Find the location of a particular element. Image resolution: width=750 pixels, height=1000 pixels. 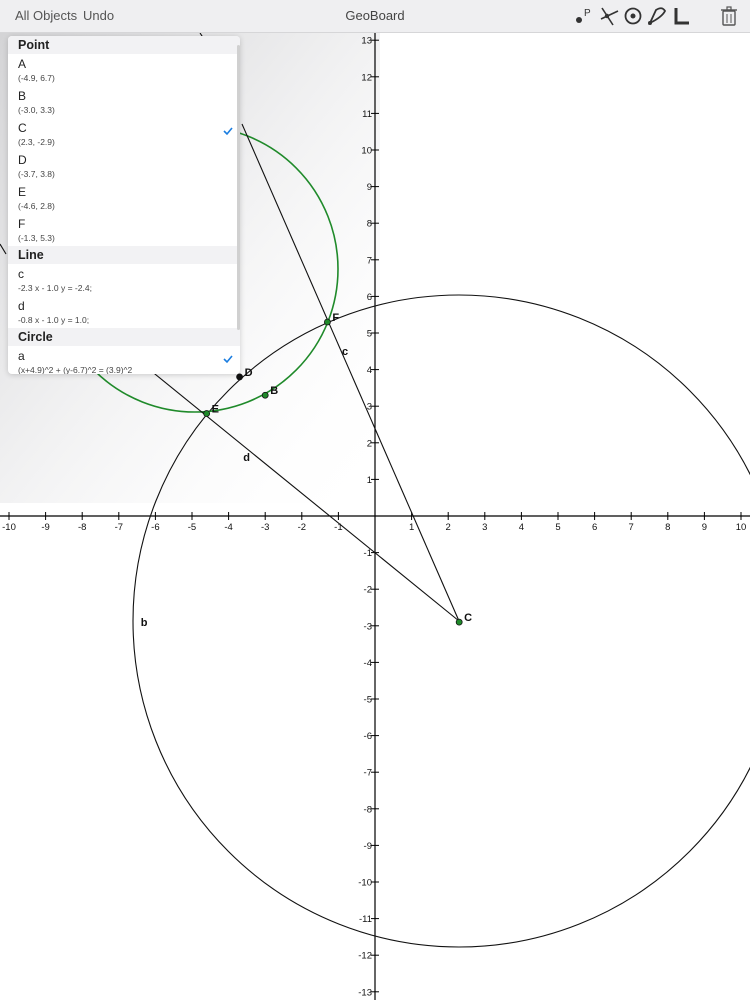

point-B is located at coordinates (265, 395).